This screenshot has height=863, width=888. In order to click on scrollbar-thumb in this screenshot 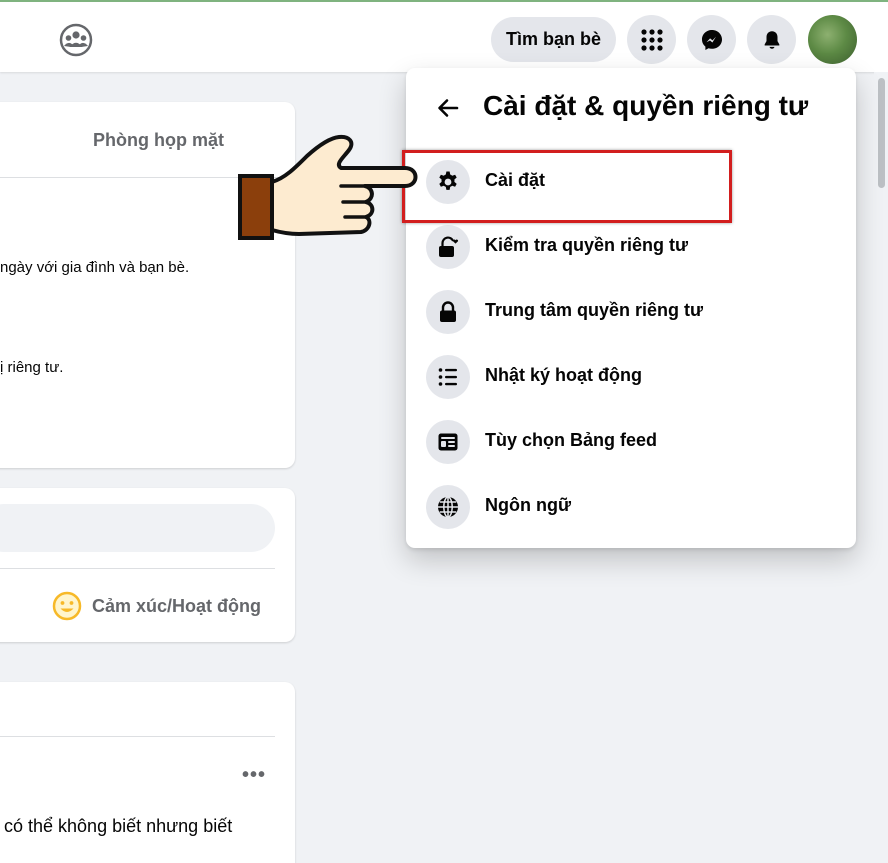, I will do `click(881, 133)`.